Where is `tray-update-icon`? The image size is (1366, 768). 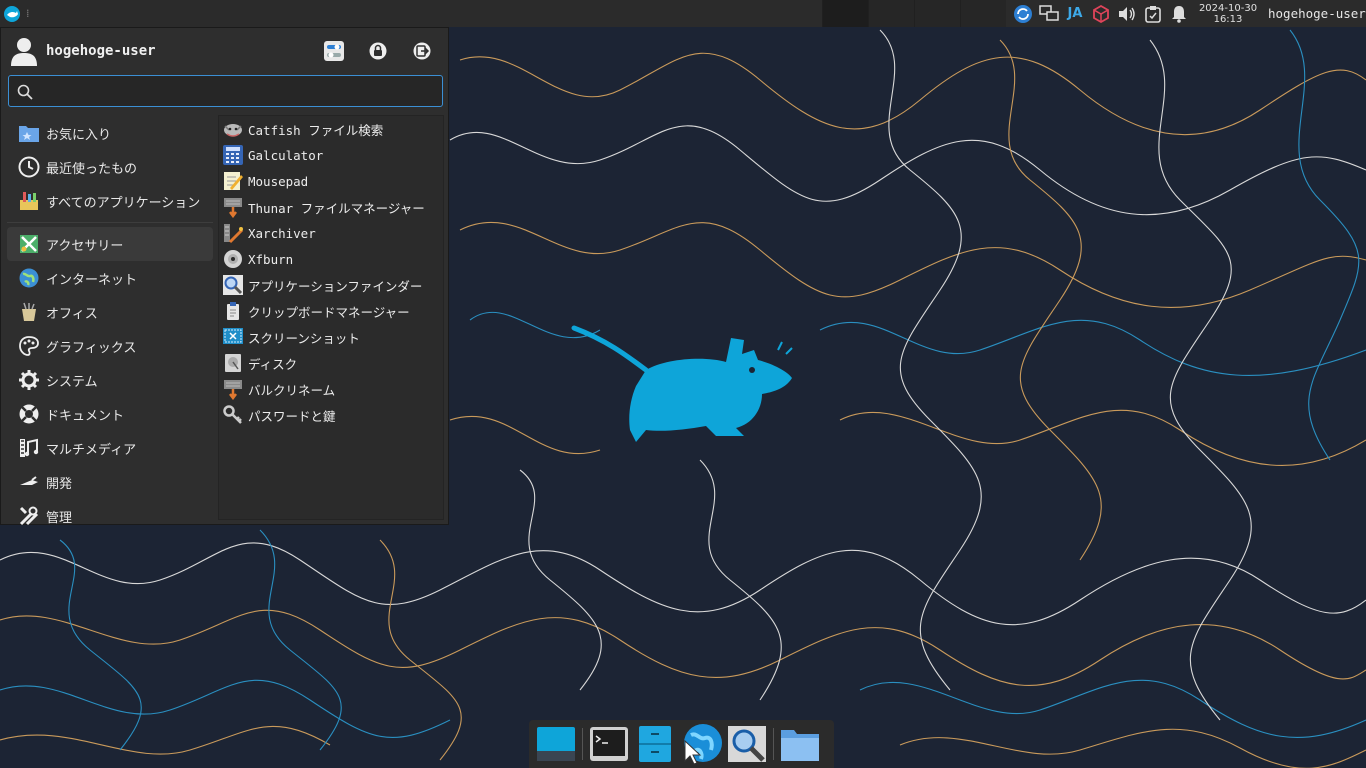
tray-update-icon is located at coordinates (1023, 13).